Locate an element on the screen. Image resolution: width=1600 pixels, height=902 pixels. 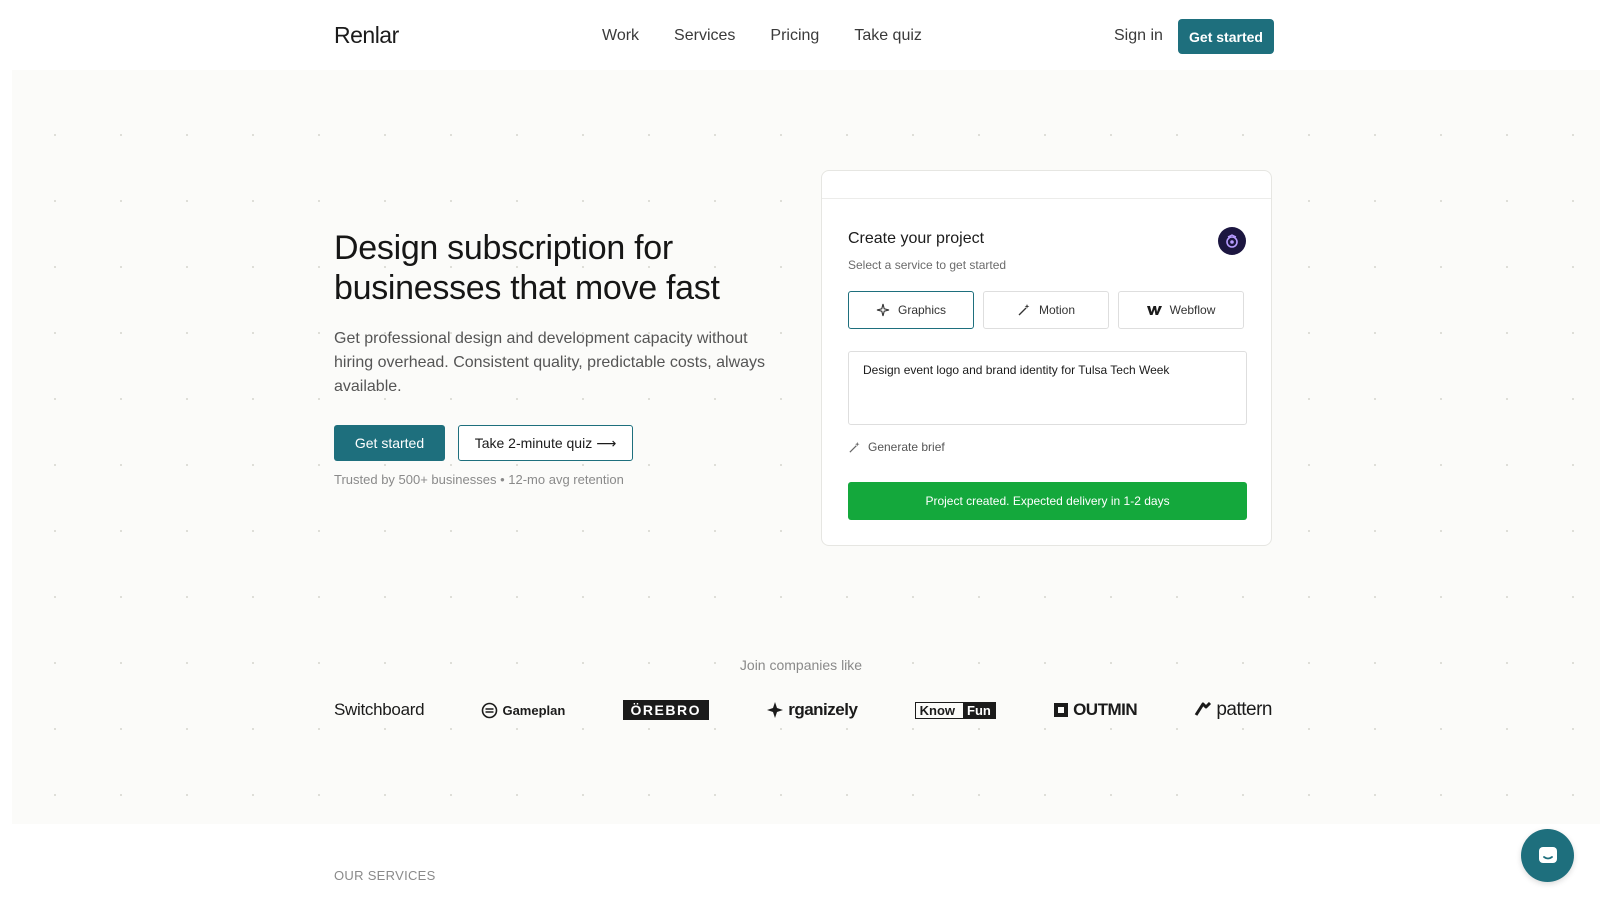
pattern-mark-icon is located at coordinates (1203, 709).